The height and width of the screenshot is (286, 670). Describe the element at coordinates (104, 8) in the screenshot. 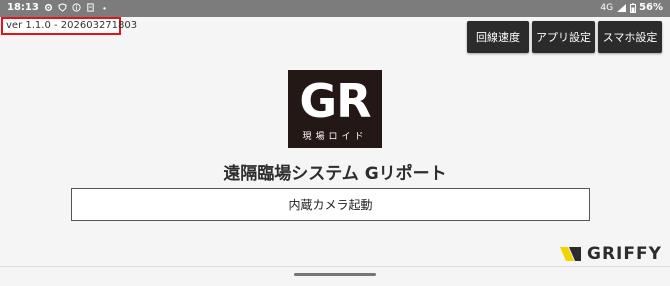

I see `dot-icon` at that location.